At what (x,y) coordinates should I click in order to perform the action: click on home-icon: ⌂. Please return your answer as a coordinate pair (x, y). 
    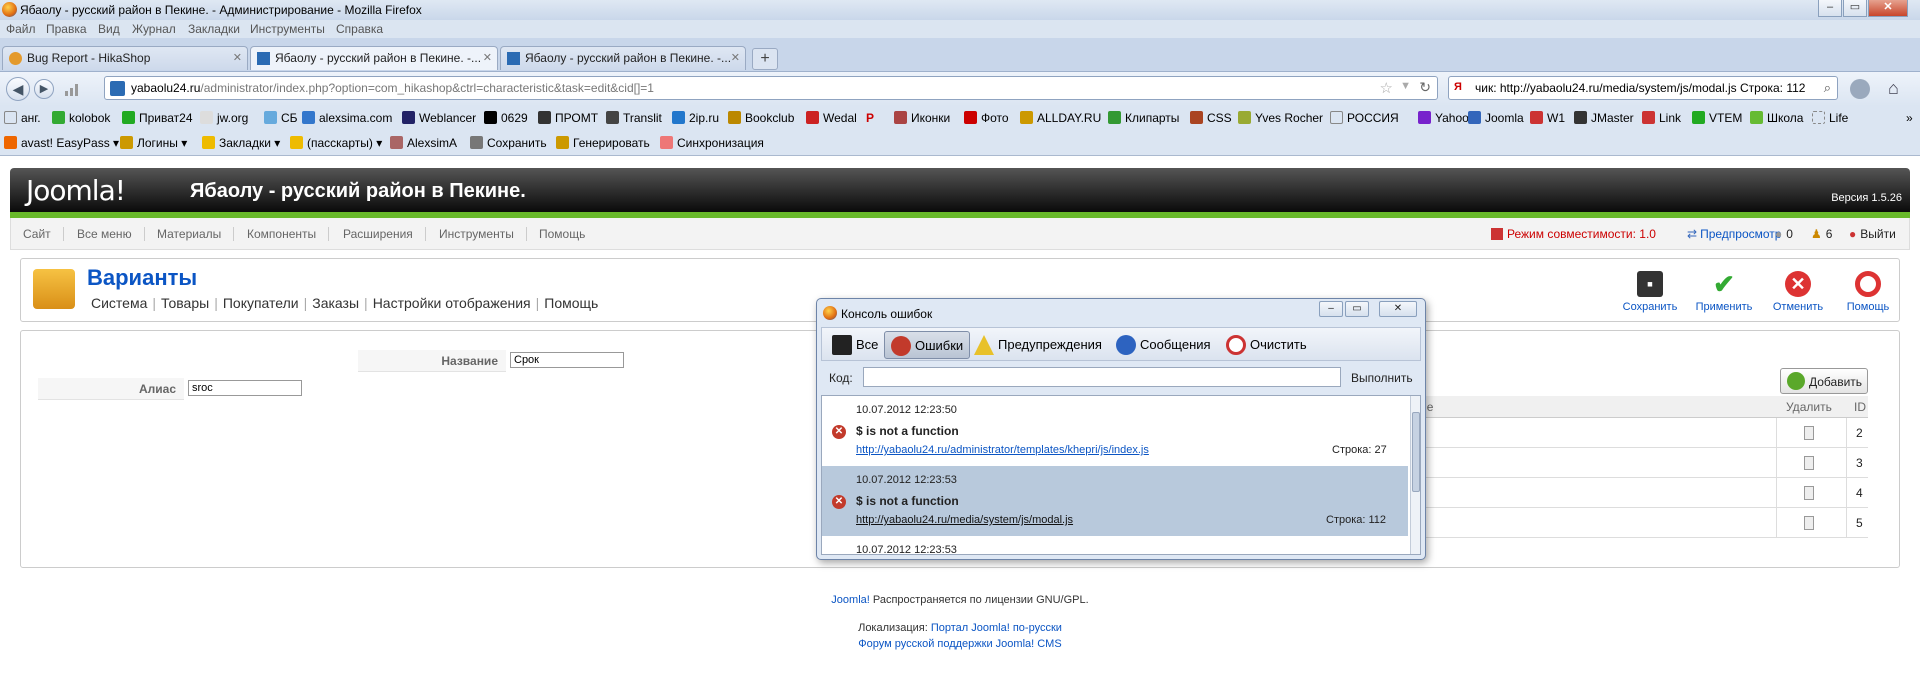
    Looking at the image, I should click on (1893, 88).